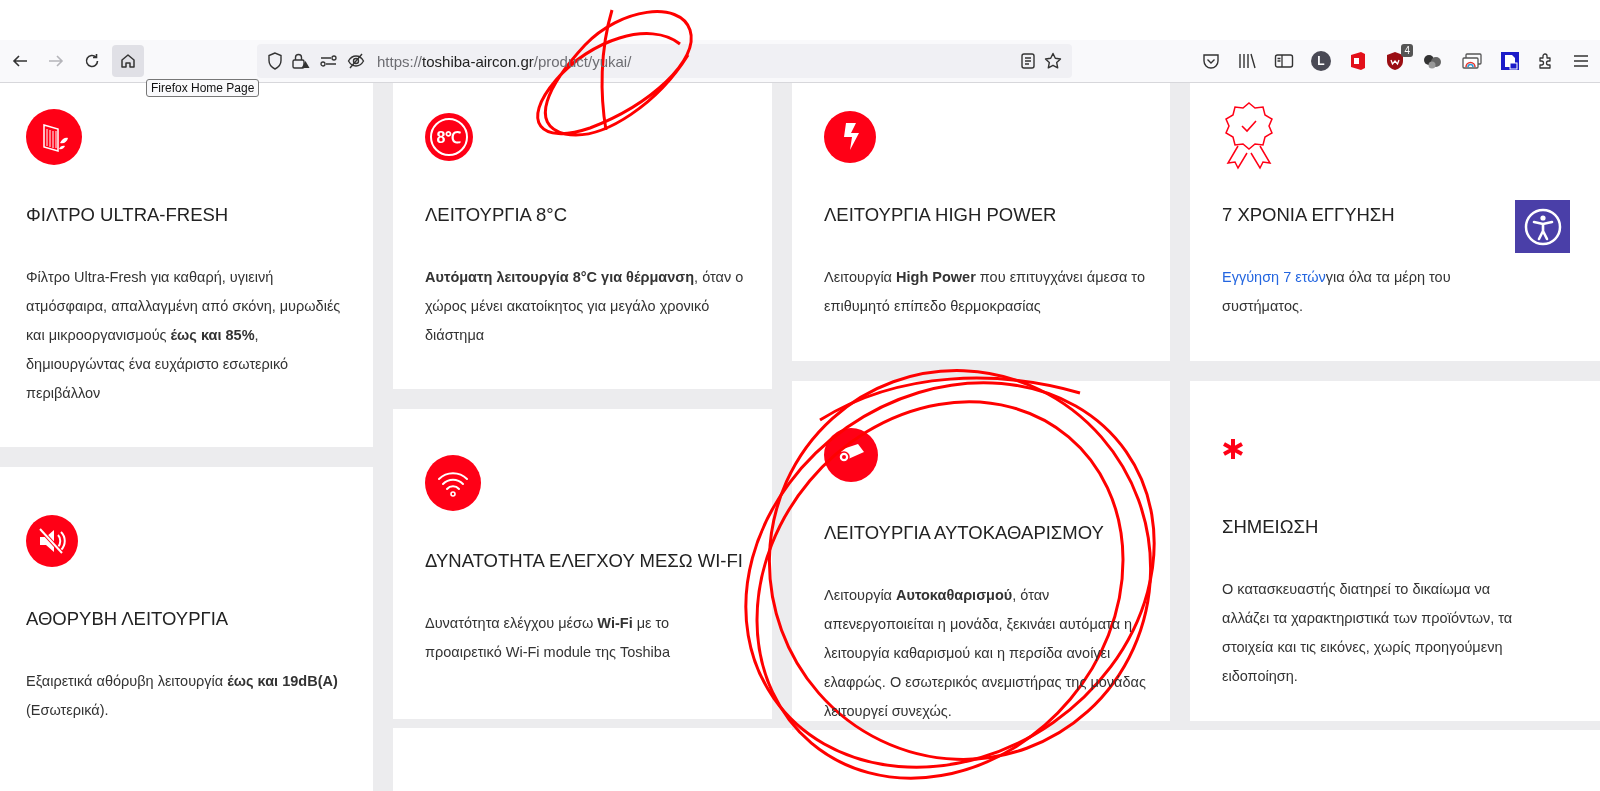 The image size is (1600, 791). Describe the element at coordinates (1284, 61) in the screenshot. I see `sidebar-icon` at that location.